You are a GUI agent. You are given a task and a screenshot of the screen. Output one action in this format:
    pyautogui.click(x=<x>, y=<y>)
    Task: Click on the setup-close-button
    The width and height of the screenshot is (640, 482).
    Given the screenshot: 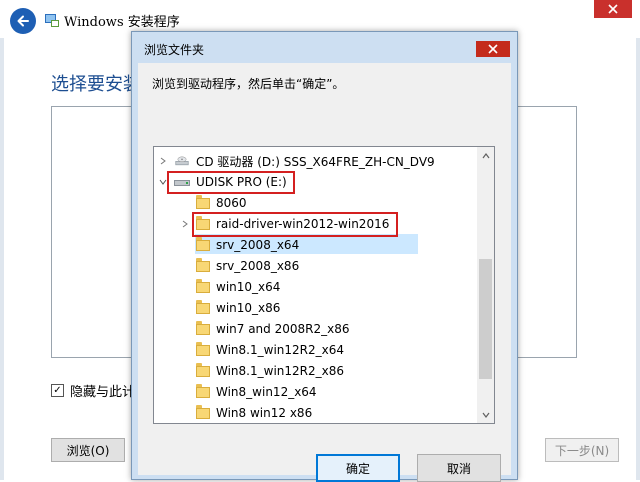 What is the action you would take?
    pyautogui.click(x=613, y=9)
    